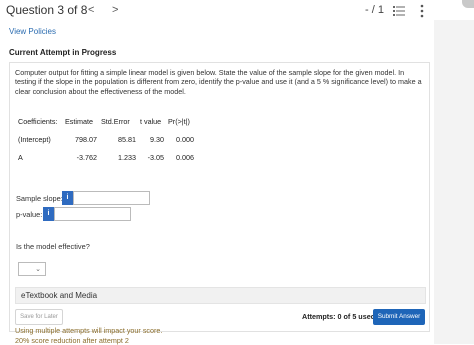 The image size is (474, 345). What do you see at coordinates (120, 157) in the screenshot?
I see `table-cell: 1.233` at bounding box center [120, 157].